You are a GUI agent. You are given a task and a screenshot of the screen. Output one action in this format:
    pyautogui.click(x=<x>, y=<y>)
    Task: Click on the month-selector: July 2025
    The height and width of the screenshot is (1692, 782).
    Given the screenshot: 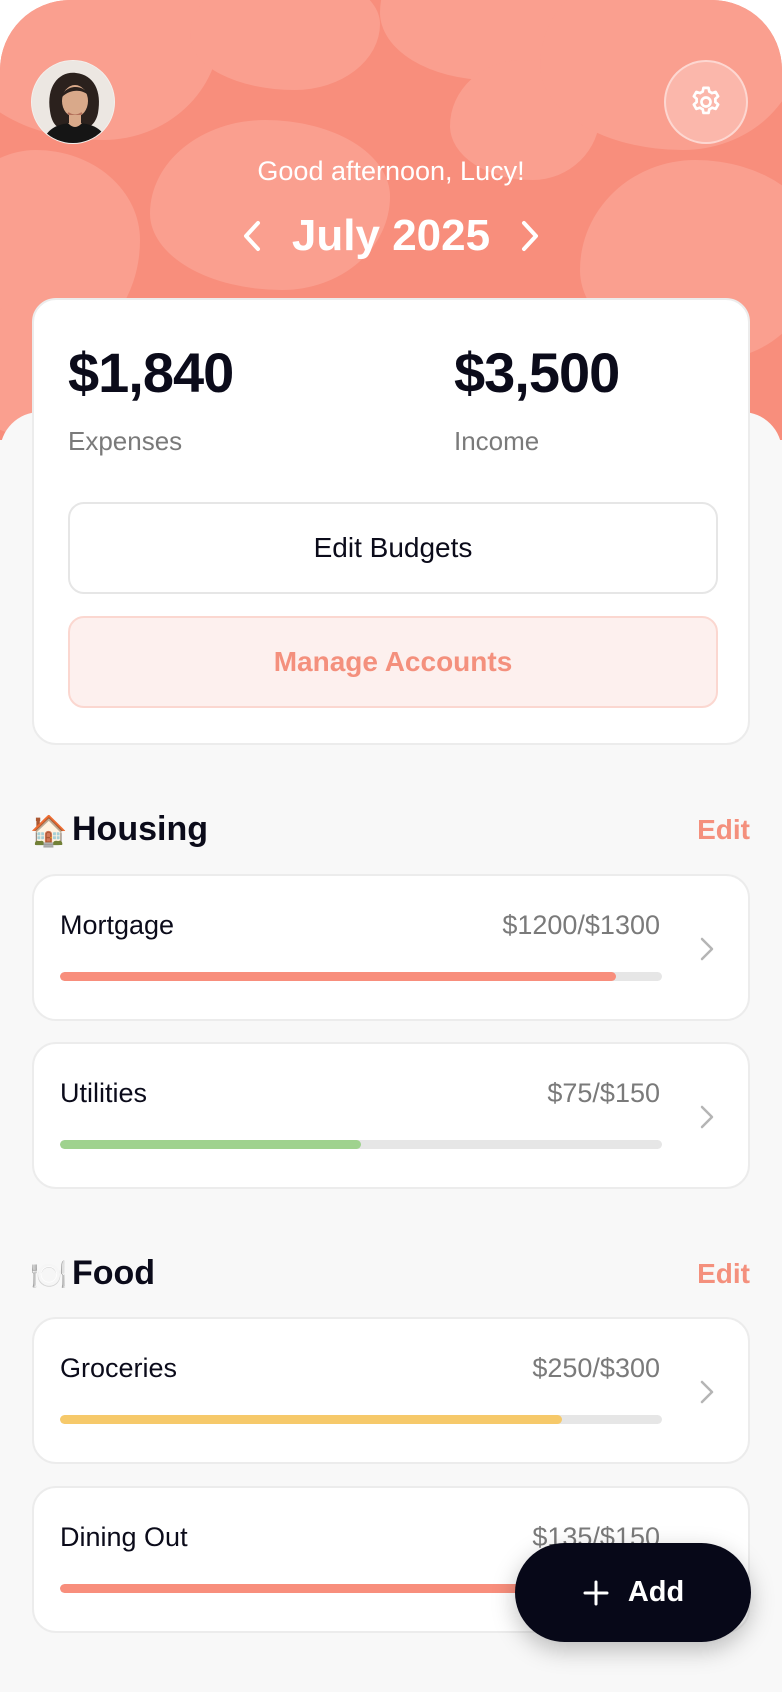 What is the action you would take?
    pyautogui.click(x=391, y=236)
    